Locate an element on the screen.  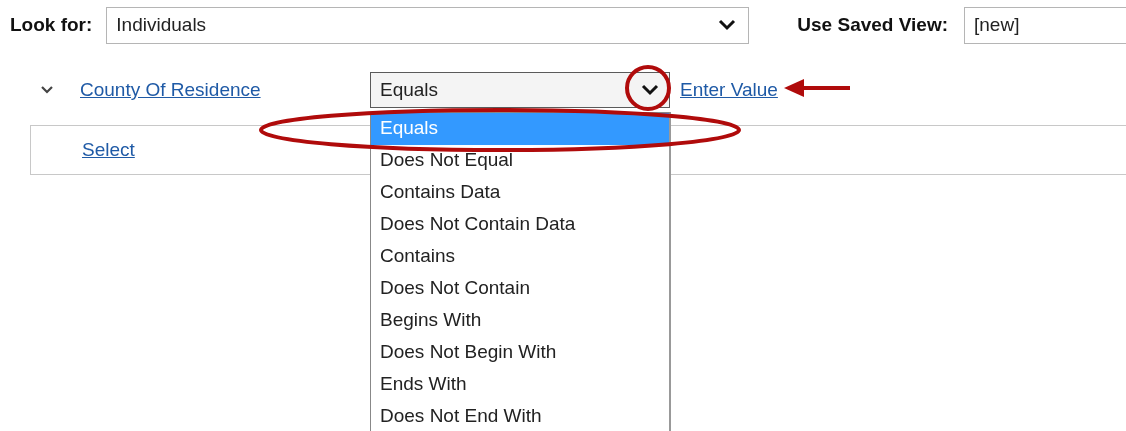
highlight-circle is located at coordinates (648, 88).